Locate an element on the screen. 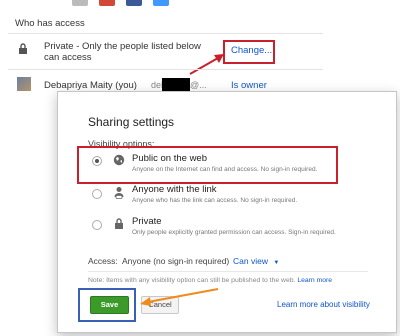  owner-name: Debapriya Maity (you) is located at coordinates (90, 85).